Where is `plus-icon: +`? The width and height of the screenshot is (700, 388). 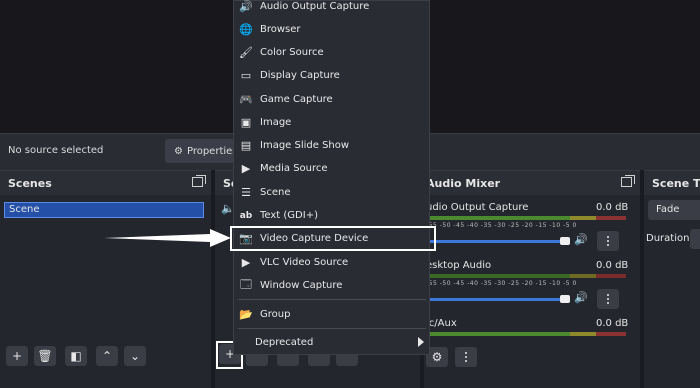
plus-icon: + is located at coordinates (17, 356).